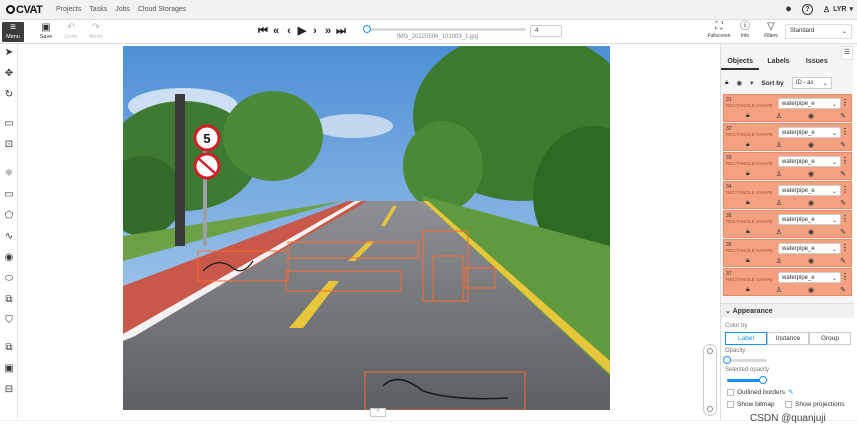 This screenshot has height=437, width=857. I want to click on appearance-header: ⌄ Appearance, so click(787, 311).